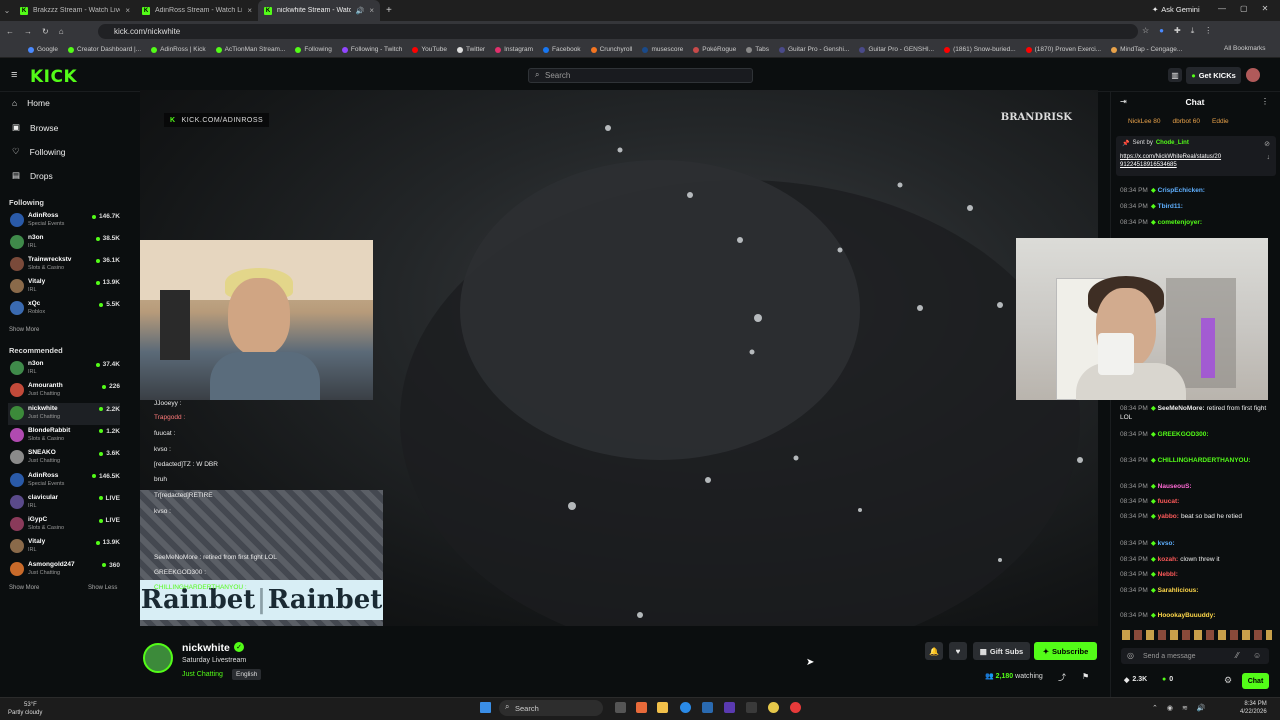  Describe the element at coordinates (1195, 434) in the screenshot. I see `chat-message: 08:34 PM ◆ GREEKGOD300:` at that location.